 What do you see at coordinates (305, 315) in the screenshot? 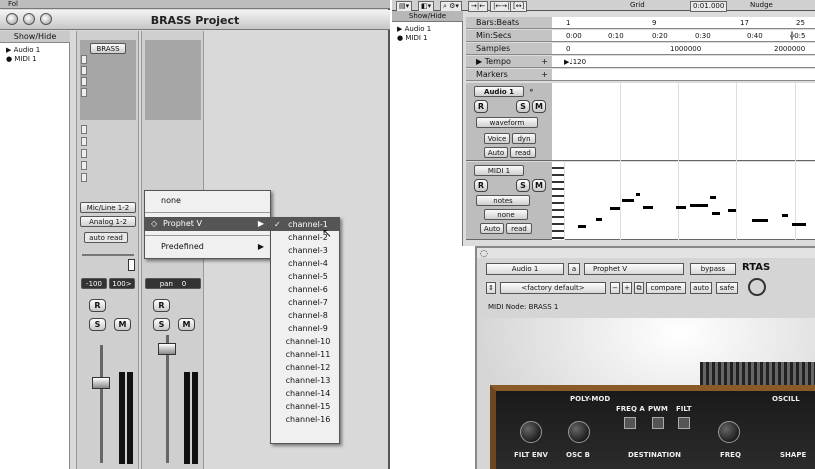
I see `channel-menu-item: channel-8` at bounding box center [305, 315].